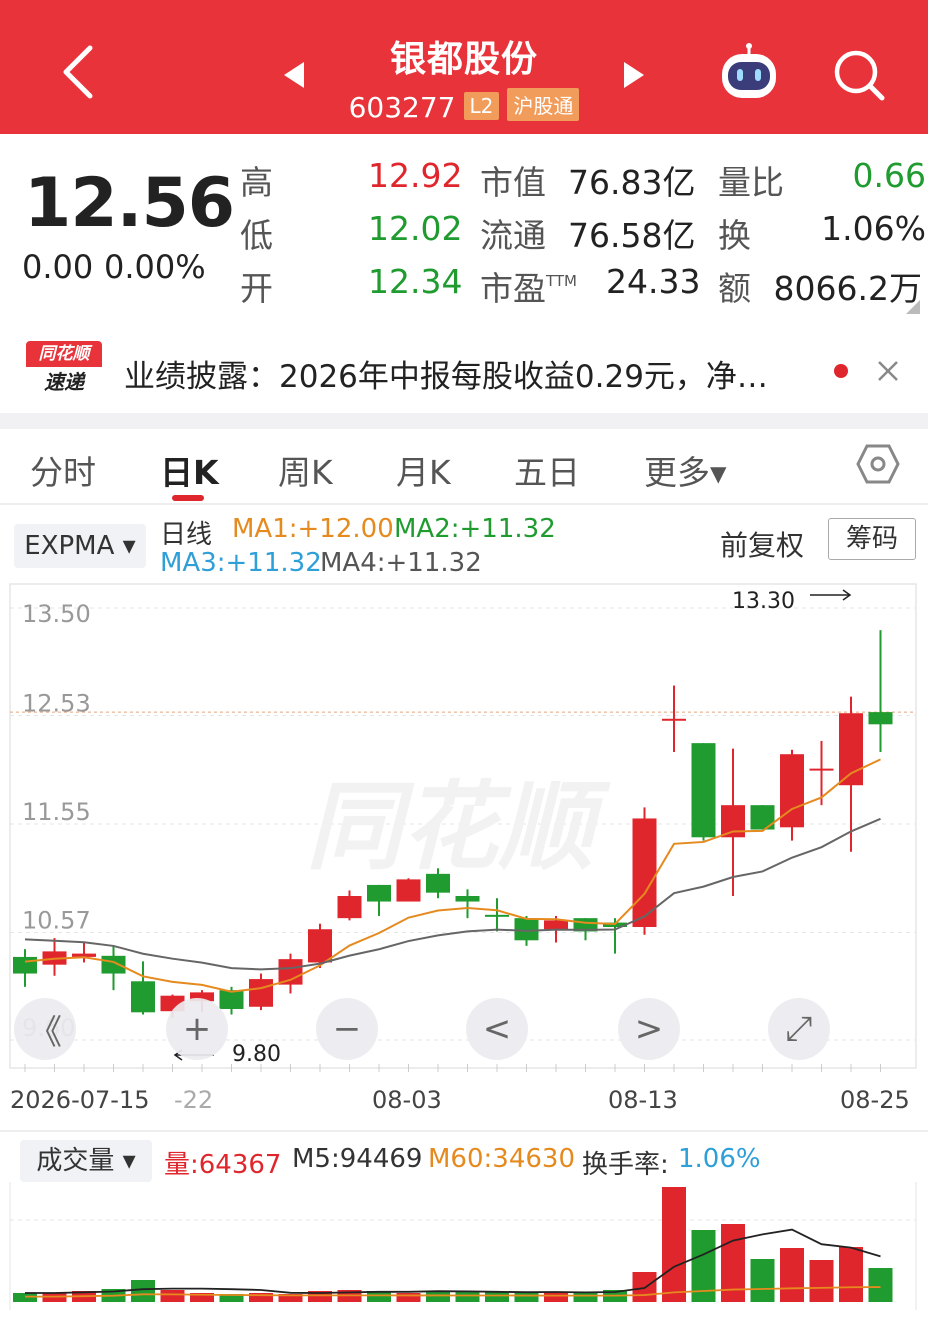 The image size is (928, 1327). Describe the element at coordinates (481, 106) in the screenshot. I see `l2-badge: L2` at that location.